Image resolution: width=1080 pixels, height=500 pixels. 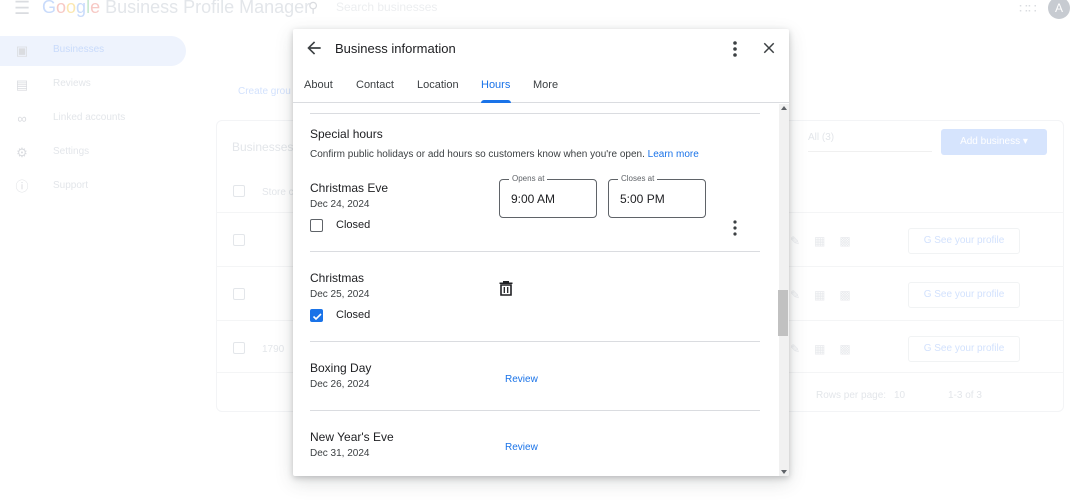 I want to click on closes-at-label: Closes at, so click(x=638, y=178).